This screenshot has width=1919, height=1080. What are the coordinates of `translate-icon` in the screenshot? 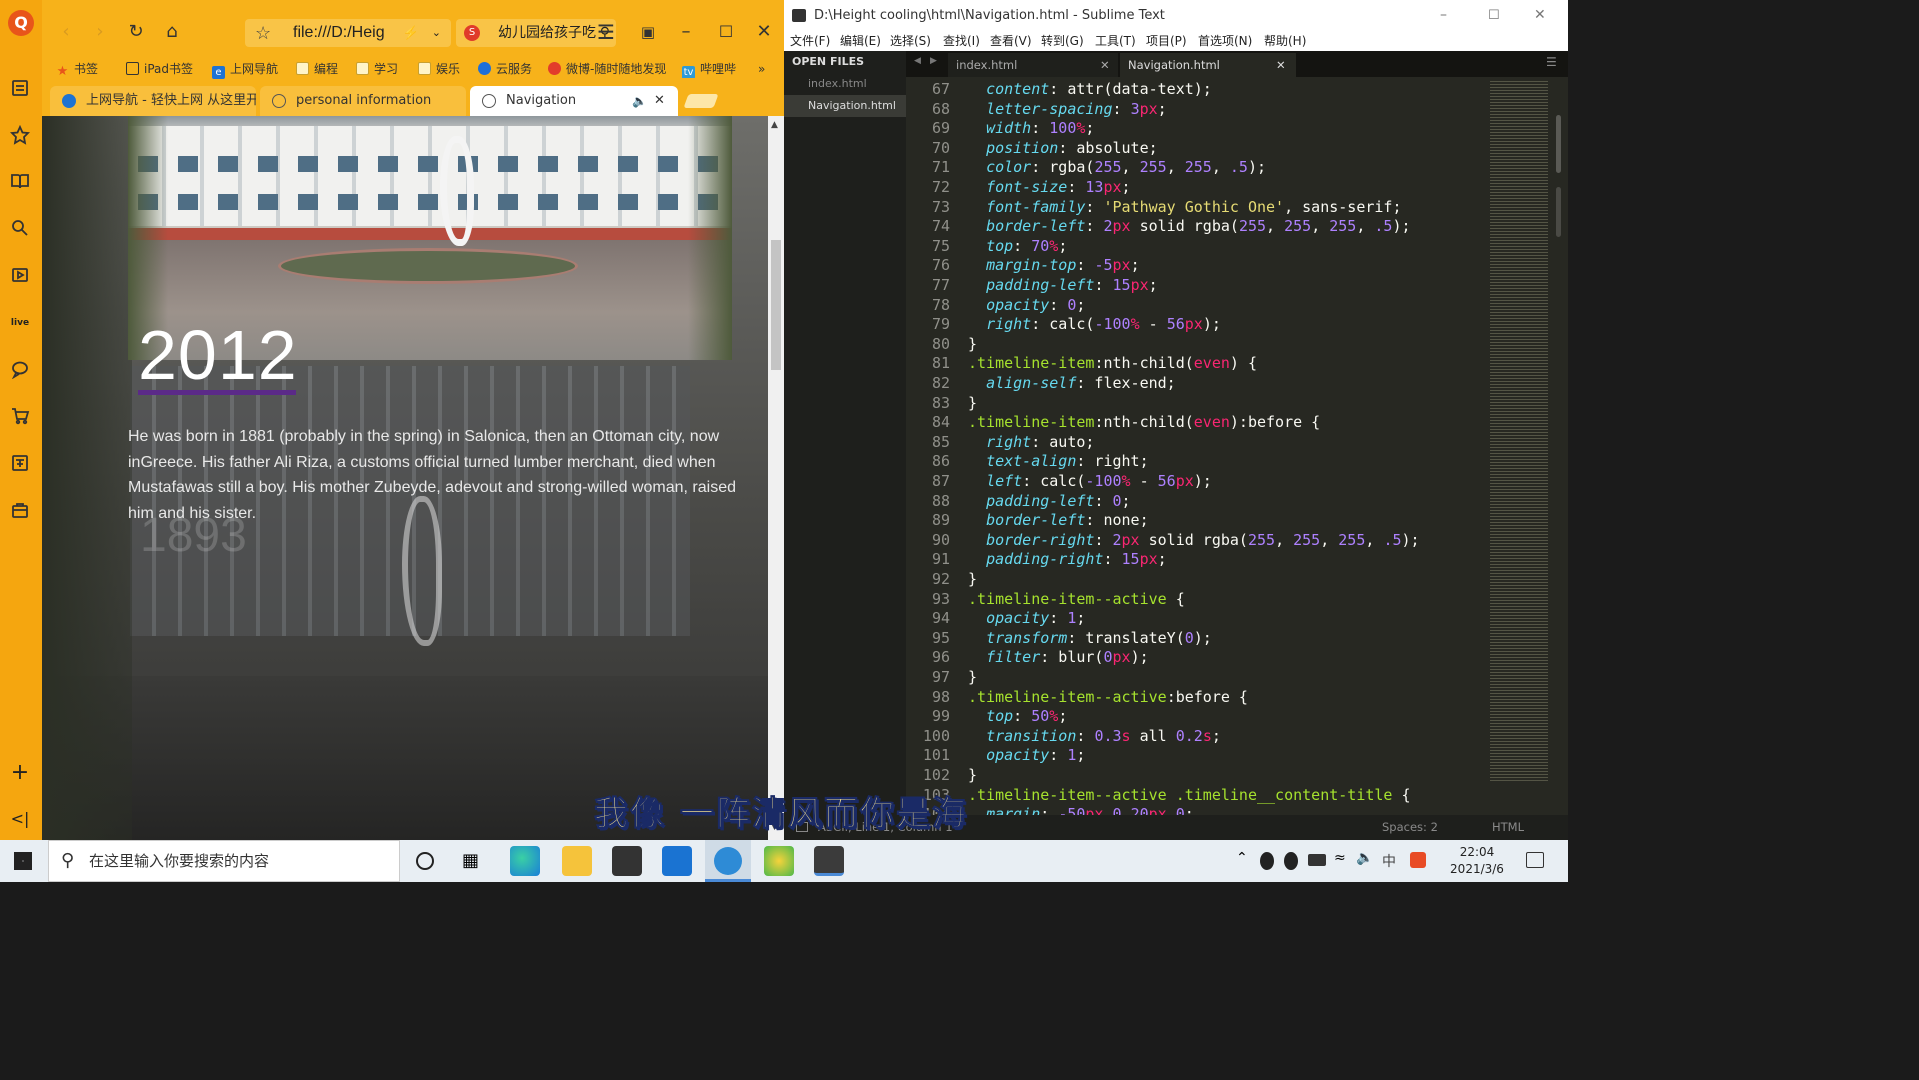 It's located at (20, 464).